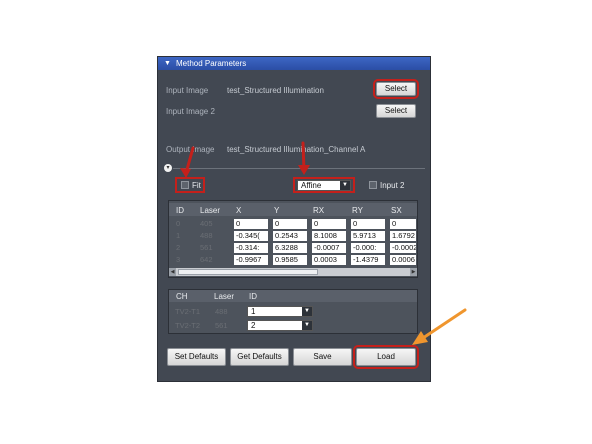  What do you see at coordinates (187, 162) in the screenshot?
I see `fit-arrow-icon` at bounding box center [187, 162].